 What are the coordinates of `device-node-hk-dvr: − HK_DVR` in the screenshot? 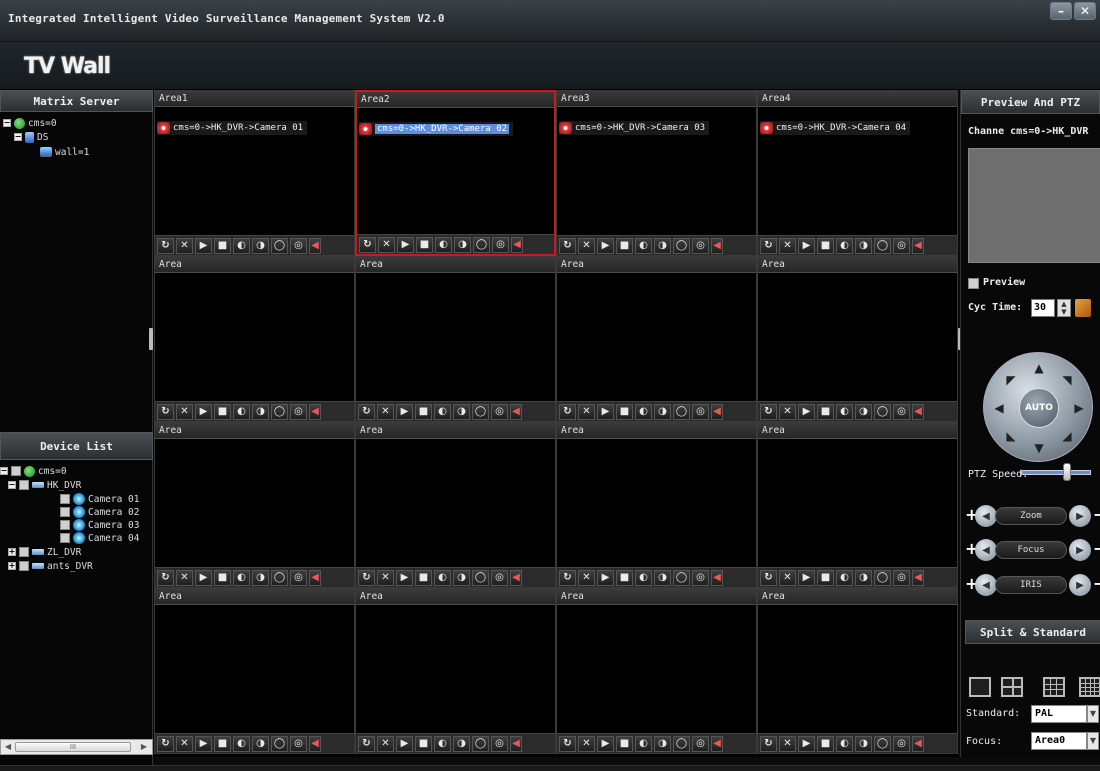 It's located at (44, 485).